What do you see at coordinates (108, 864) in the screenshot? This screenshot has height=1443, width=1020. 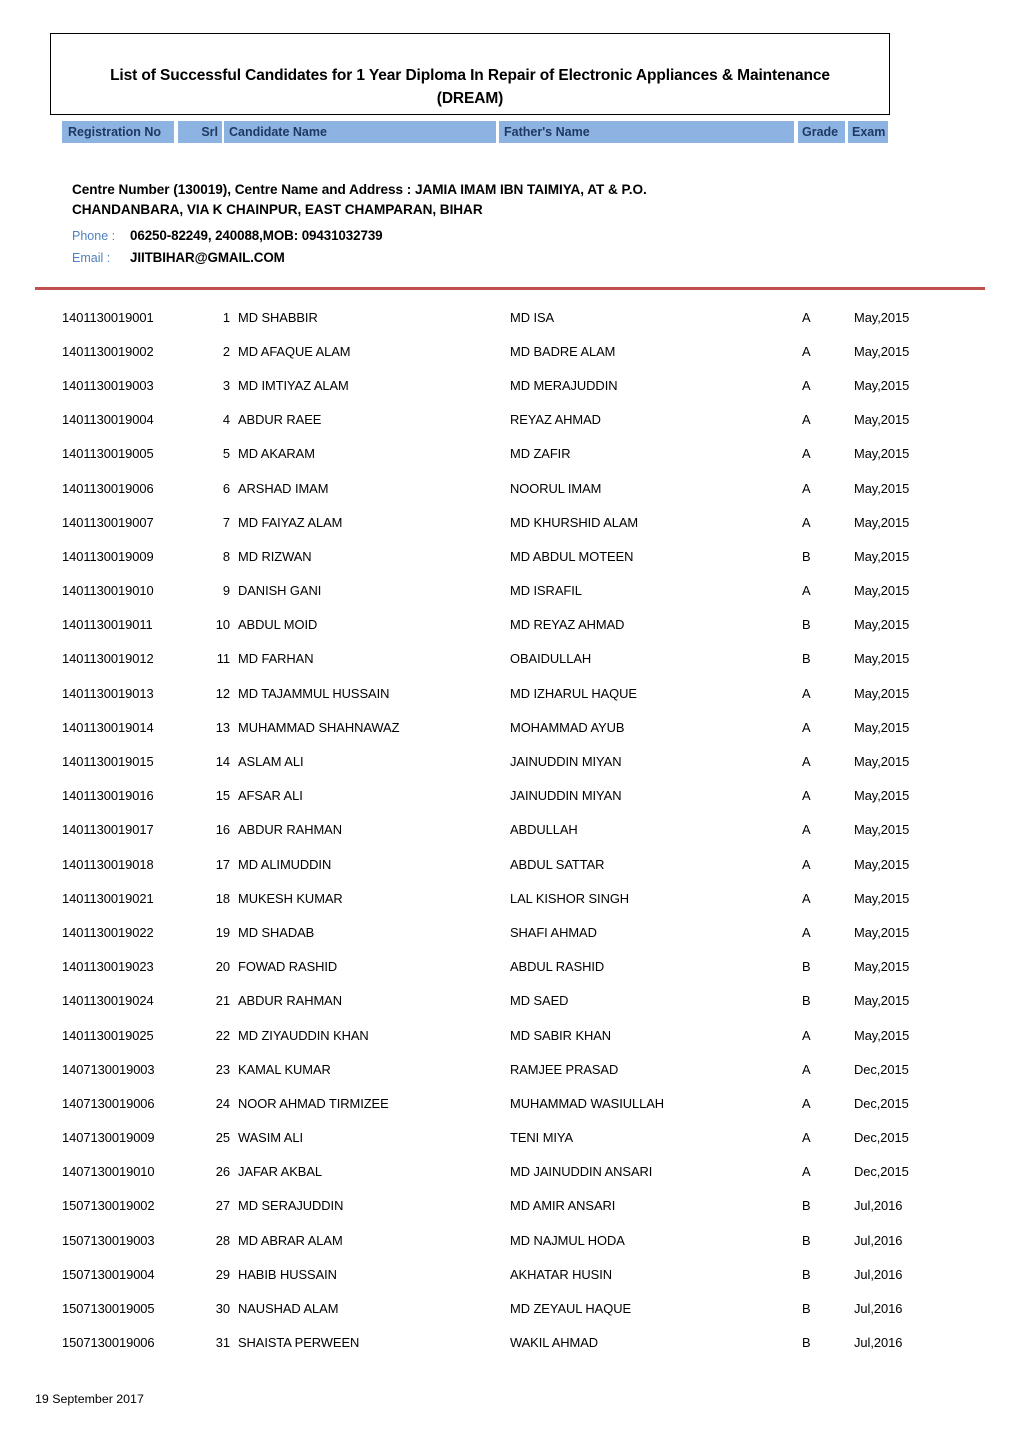 I see `cell-registration-no: 1401130019018` at bounding box center [108, 864].